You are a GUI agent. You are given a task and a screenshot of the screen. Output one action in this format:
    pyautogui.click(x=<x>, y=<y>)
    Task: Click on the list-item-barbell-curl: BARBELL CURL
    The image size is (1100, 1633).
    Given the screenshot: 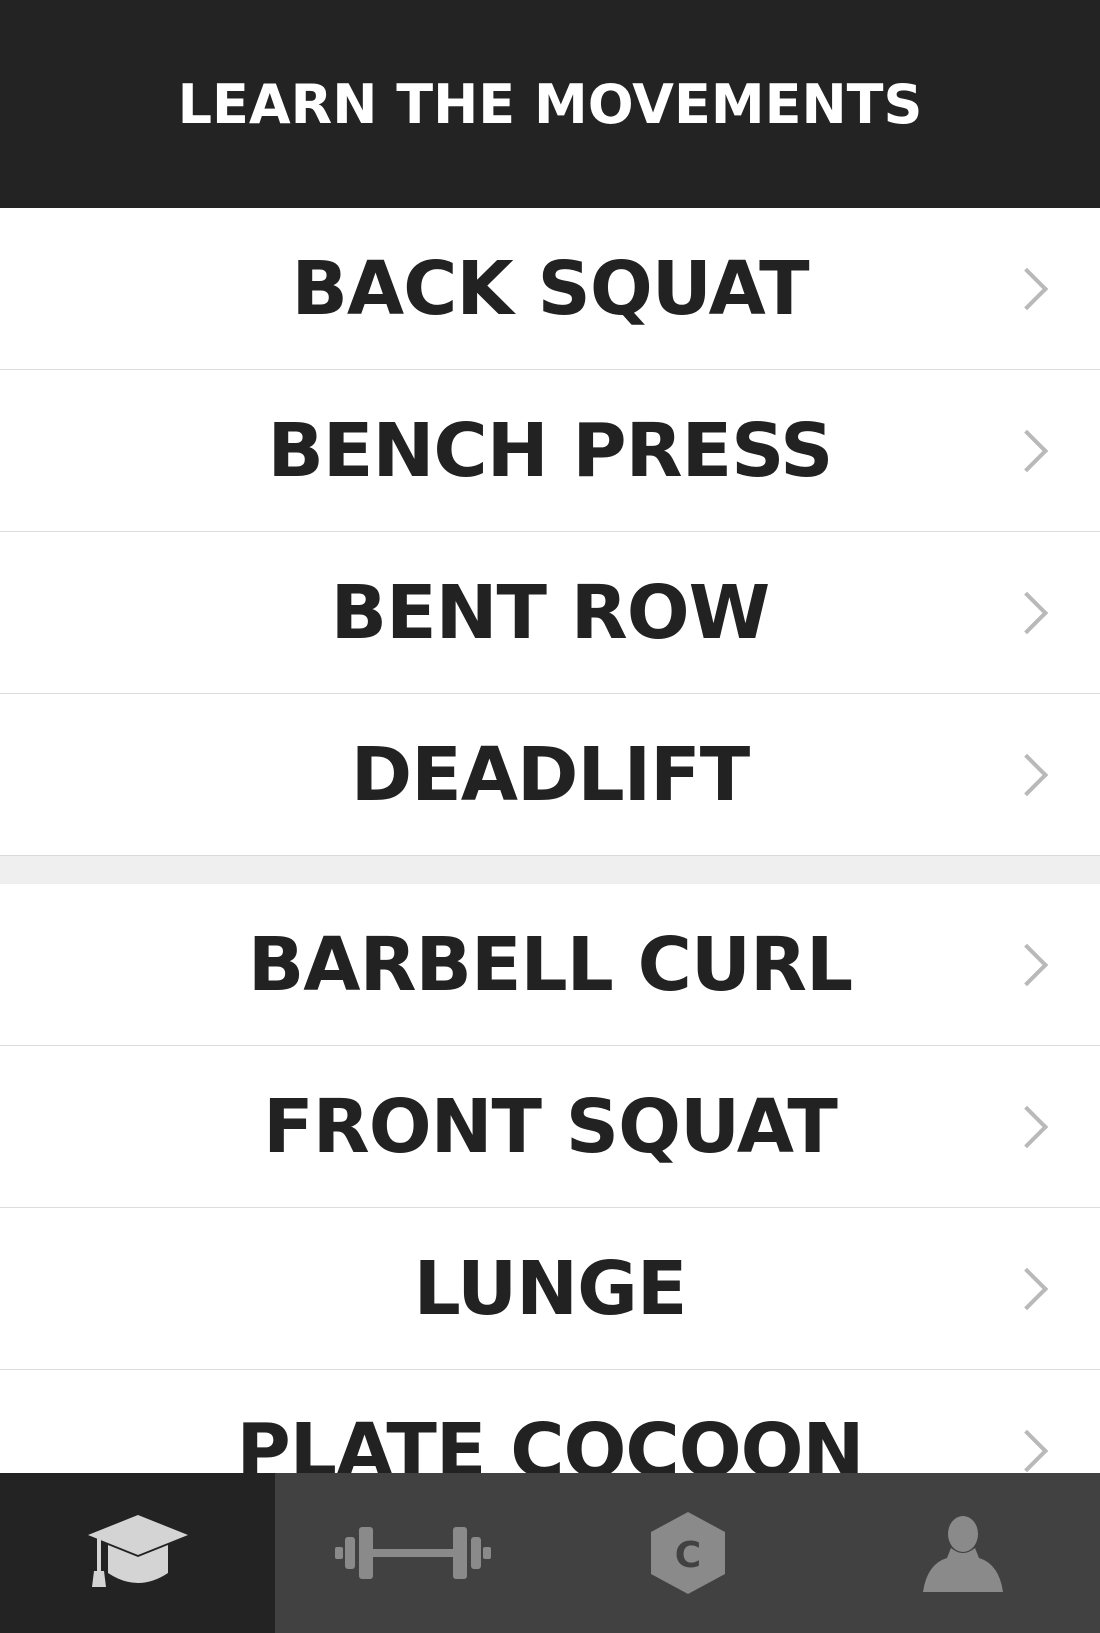 What is the action you would take?
    pyautogui.click(x=550, y=965)
    